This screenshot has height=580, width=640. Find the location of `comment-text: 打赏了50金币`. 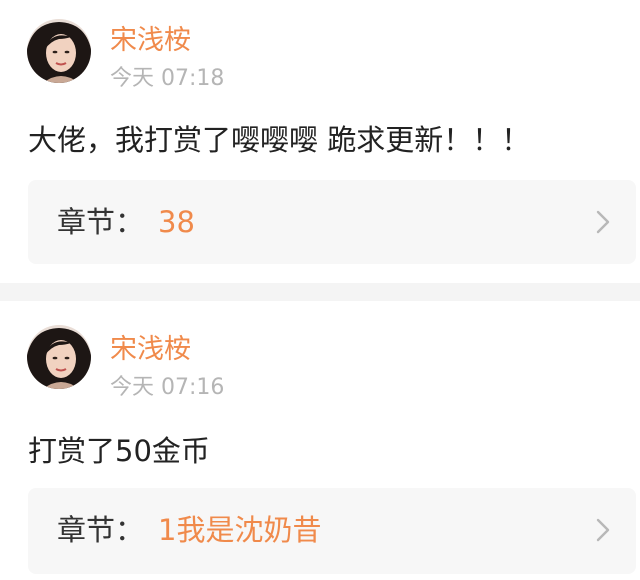

comment-text: 打赏了50金币 is located at coordinates (119, 451).